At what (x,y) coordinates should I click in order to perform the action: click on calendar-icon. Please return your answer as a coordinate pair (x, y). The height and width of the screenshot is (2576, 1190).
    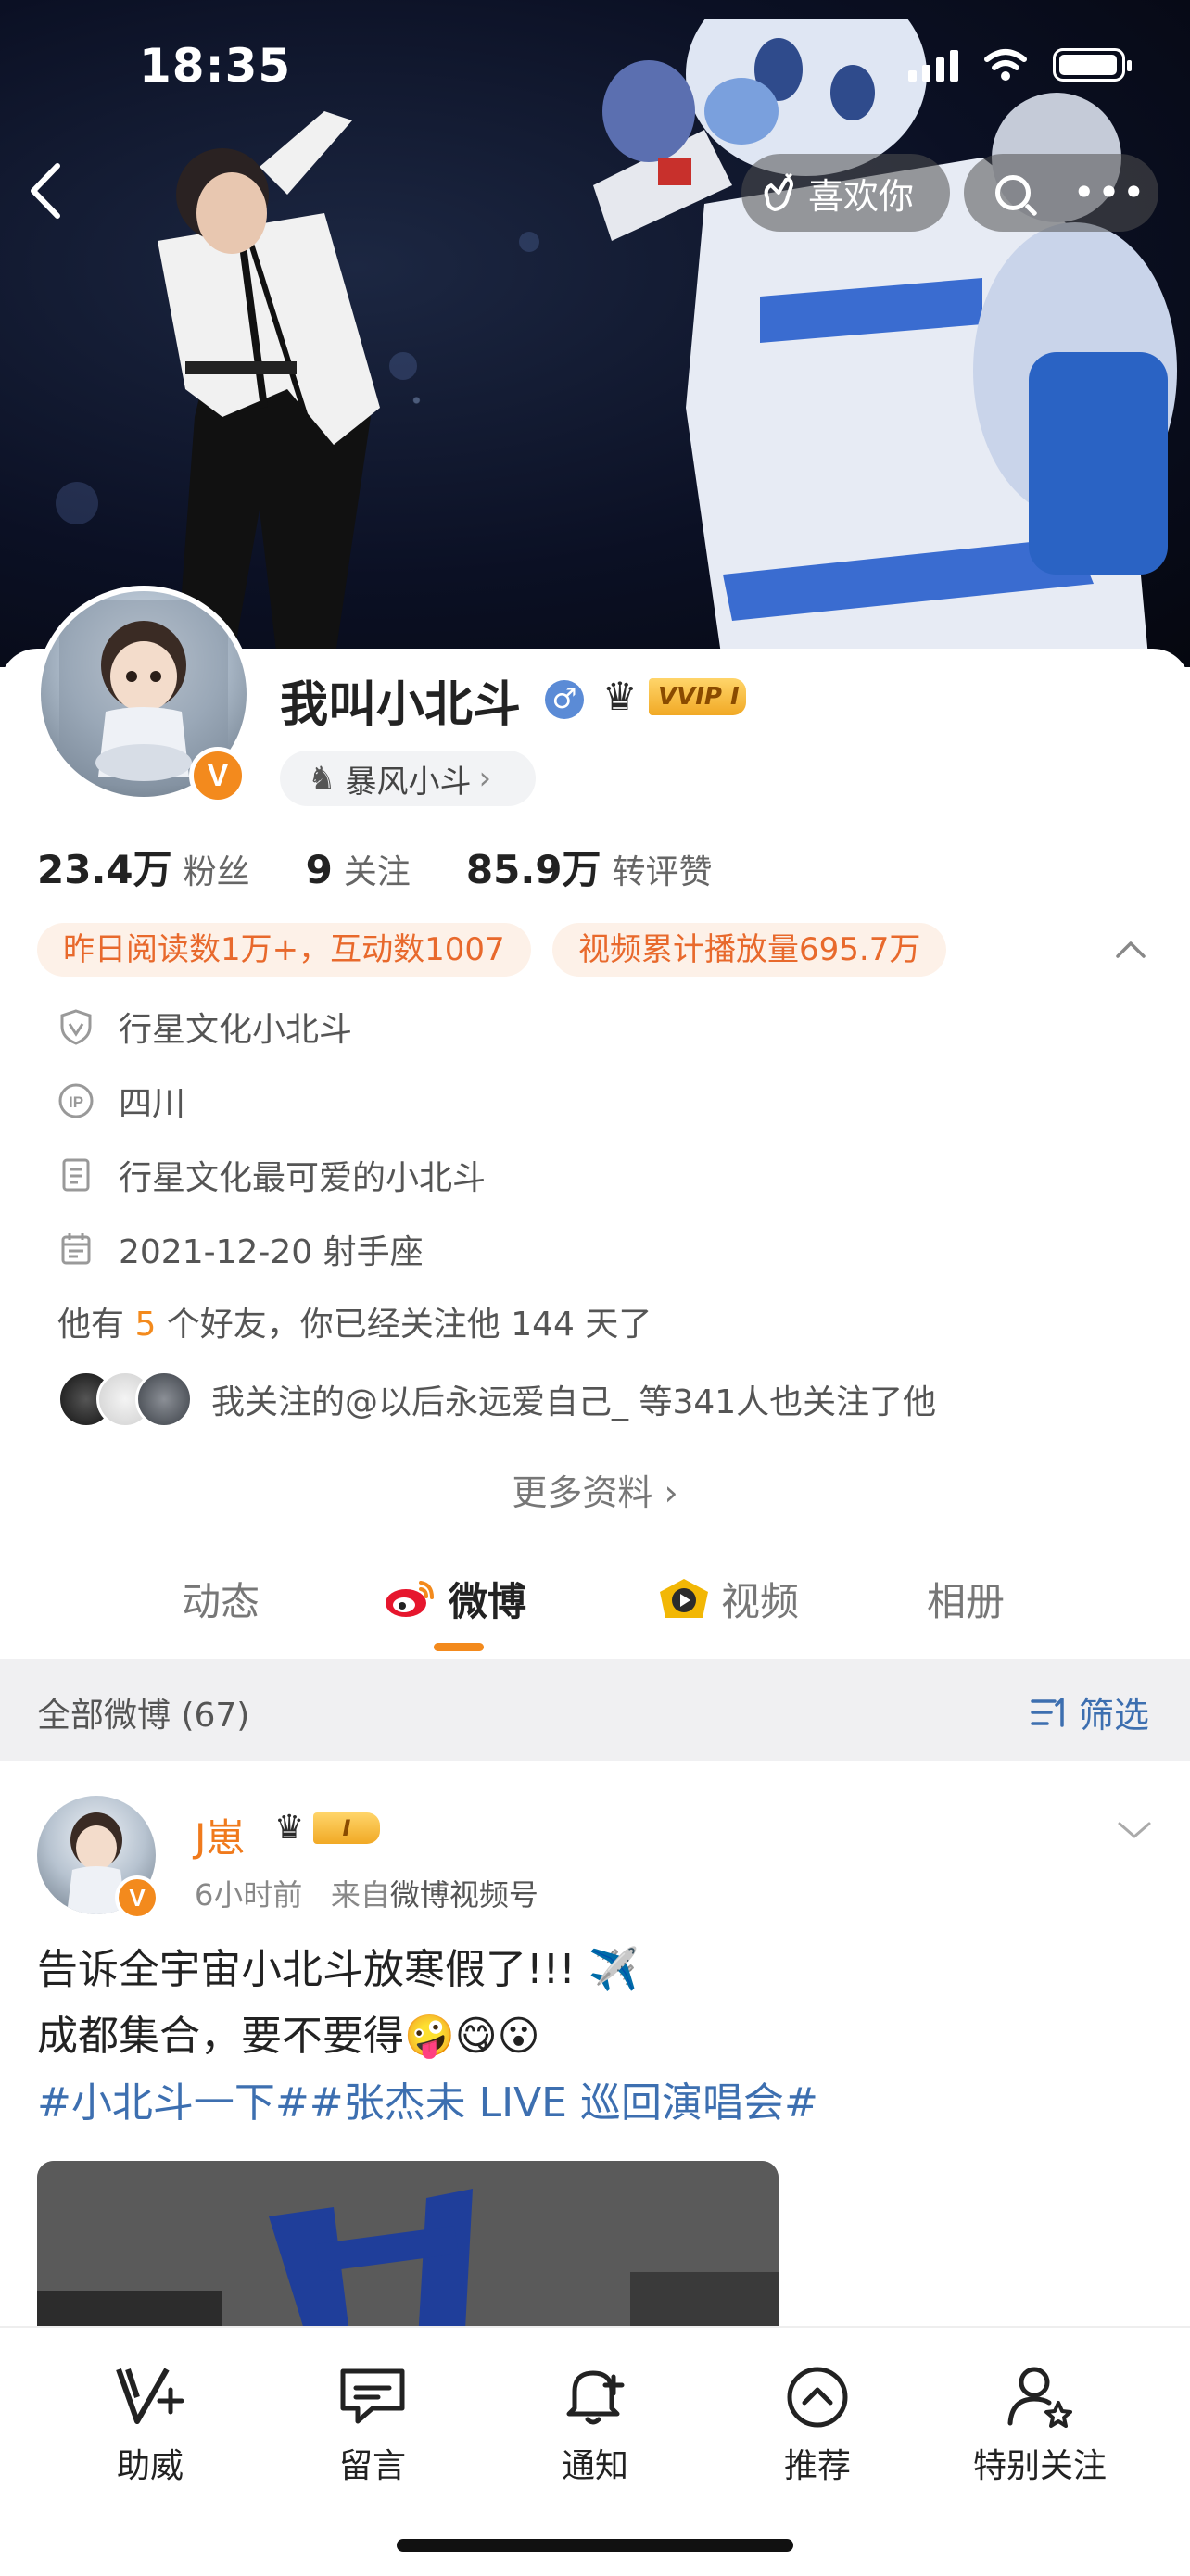
    Looking at the image, I should click on (76, 1249).